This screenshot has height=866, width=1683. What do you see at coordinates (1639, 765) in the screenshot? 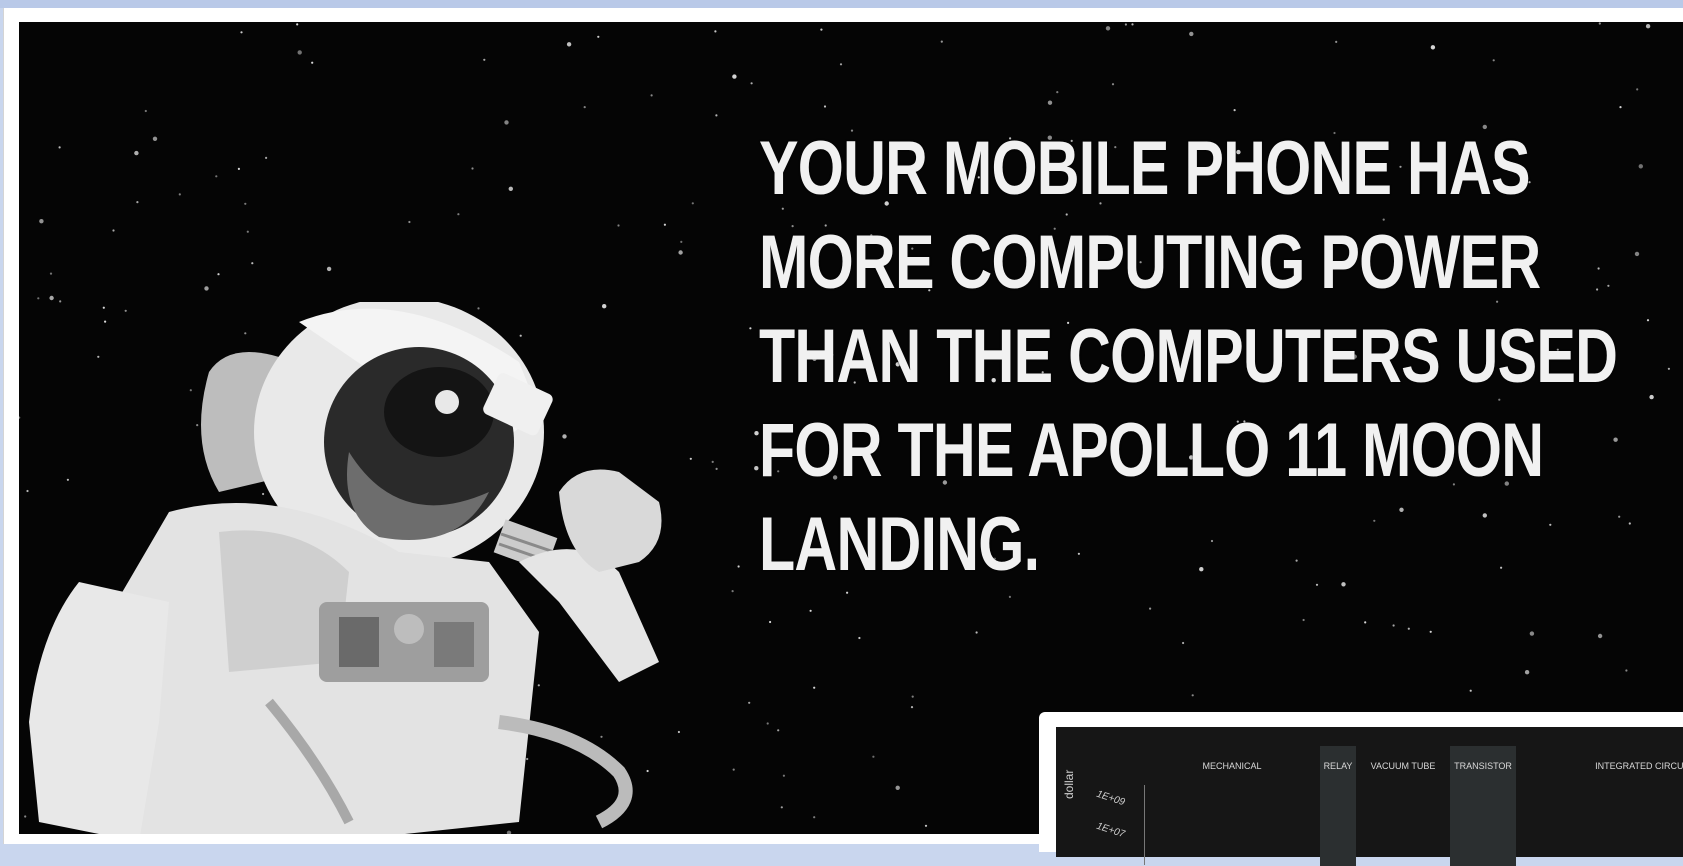
I see `column-integrated-circuit: INTEGRATED CIRCUI` at bounding box center [1639, 765].